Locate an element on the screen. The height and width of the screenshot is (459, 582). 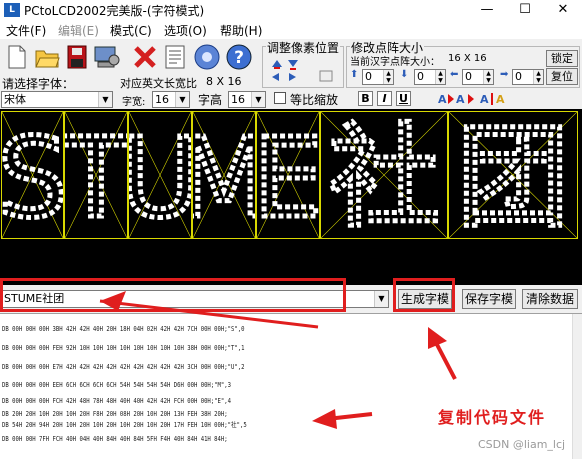
font-height-select: 16 ▼ is located at coordinates (247, 99).